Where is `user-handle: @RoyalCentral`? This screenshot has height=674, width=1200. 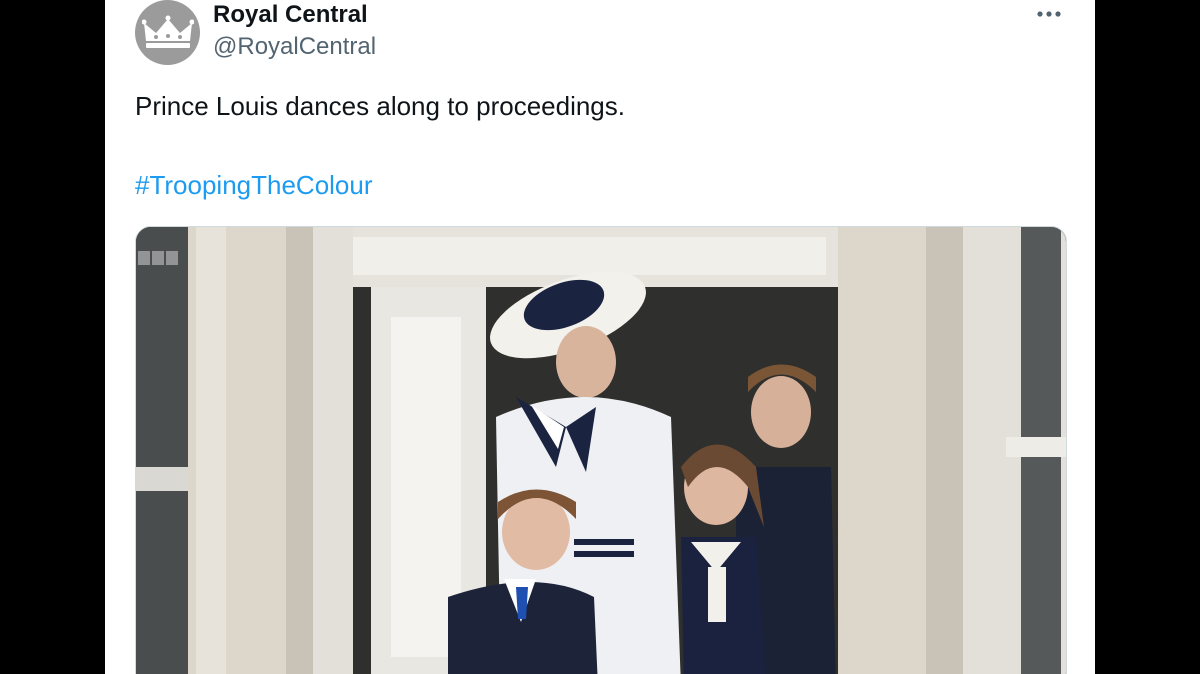
user-handle: @RoyalCentral is located at coordinates (294, 47).